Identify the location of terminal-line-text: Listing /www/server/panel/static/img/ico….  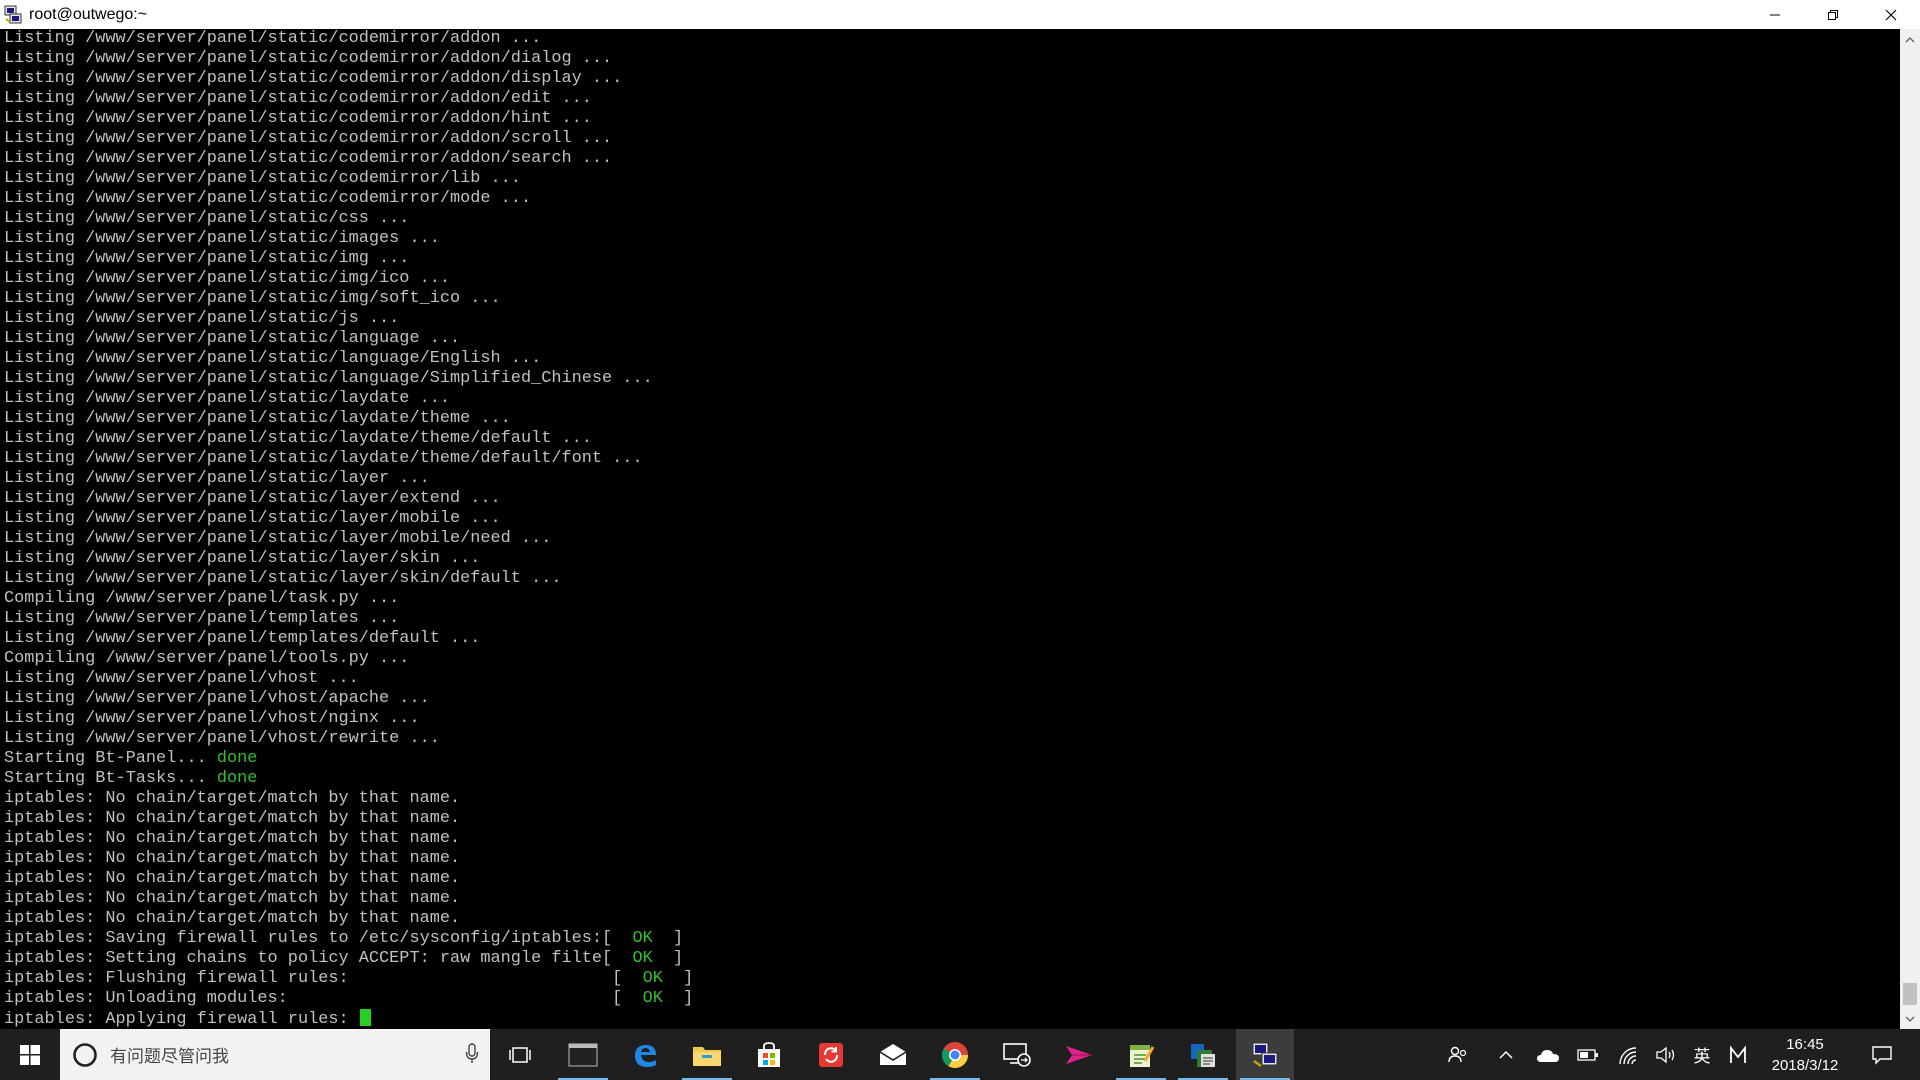
(227, 278).